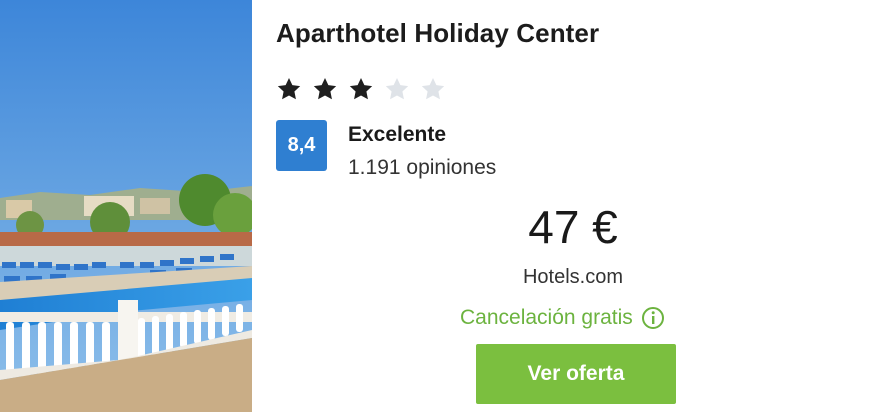 This screenshot has width=894, height=412. I want to click on rating-score-badge: 8,4, so click(301, 145).